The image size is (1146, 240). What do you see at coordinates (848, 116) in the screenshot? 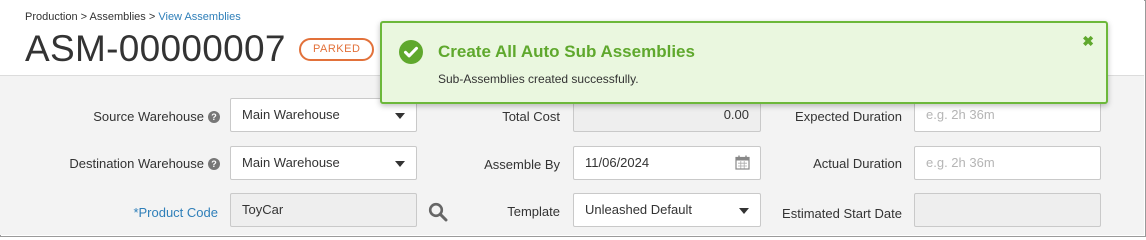
I see `expected-duration-label: Expected Duration` at bounding box center [848, 116].